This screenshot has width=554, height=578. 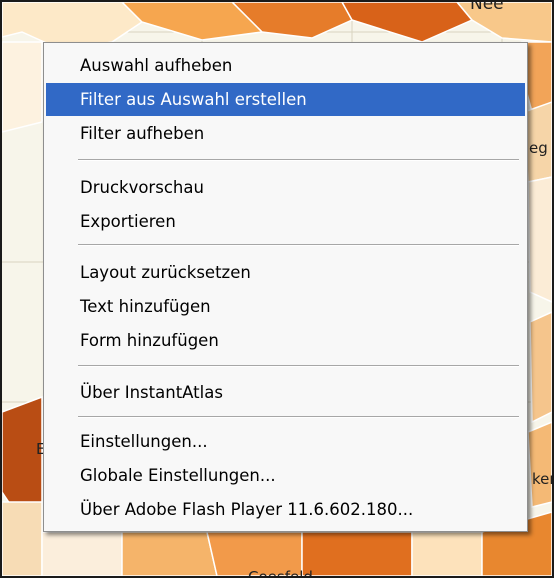 What do you see at coordinates (285, 65) in the screenshot?
I see `menu-item-auswahl-aufheben: Auswahl aufheben` at bounding box center [285, 65].